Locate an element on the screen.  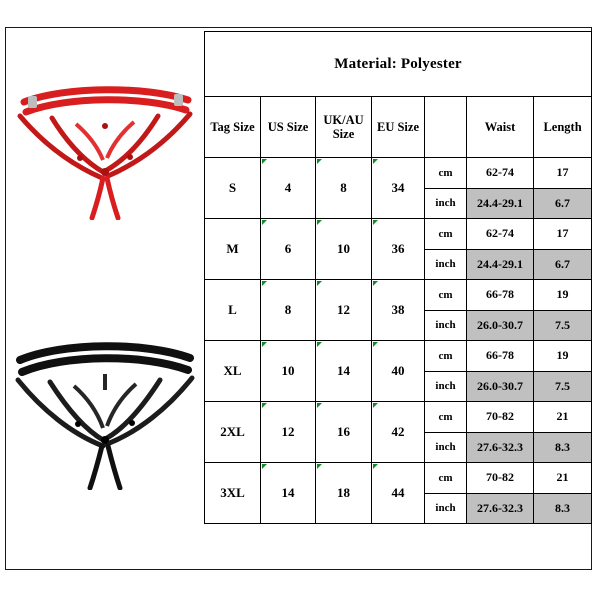
cell-us-size: 8 is located at coordinates (288, 310).